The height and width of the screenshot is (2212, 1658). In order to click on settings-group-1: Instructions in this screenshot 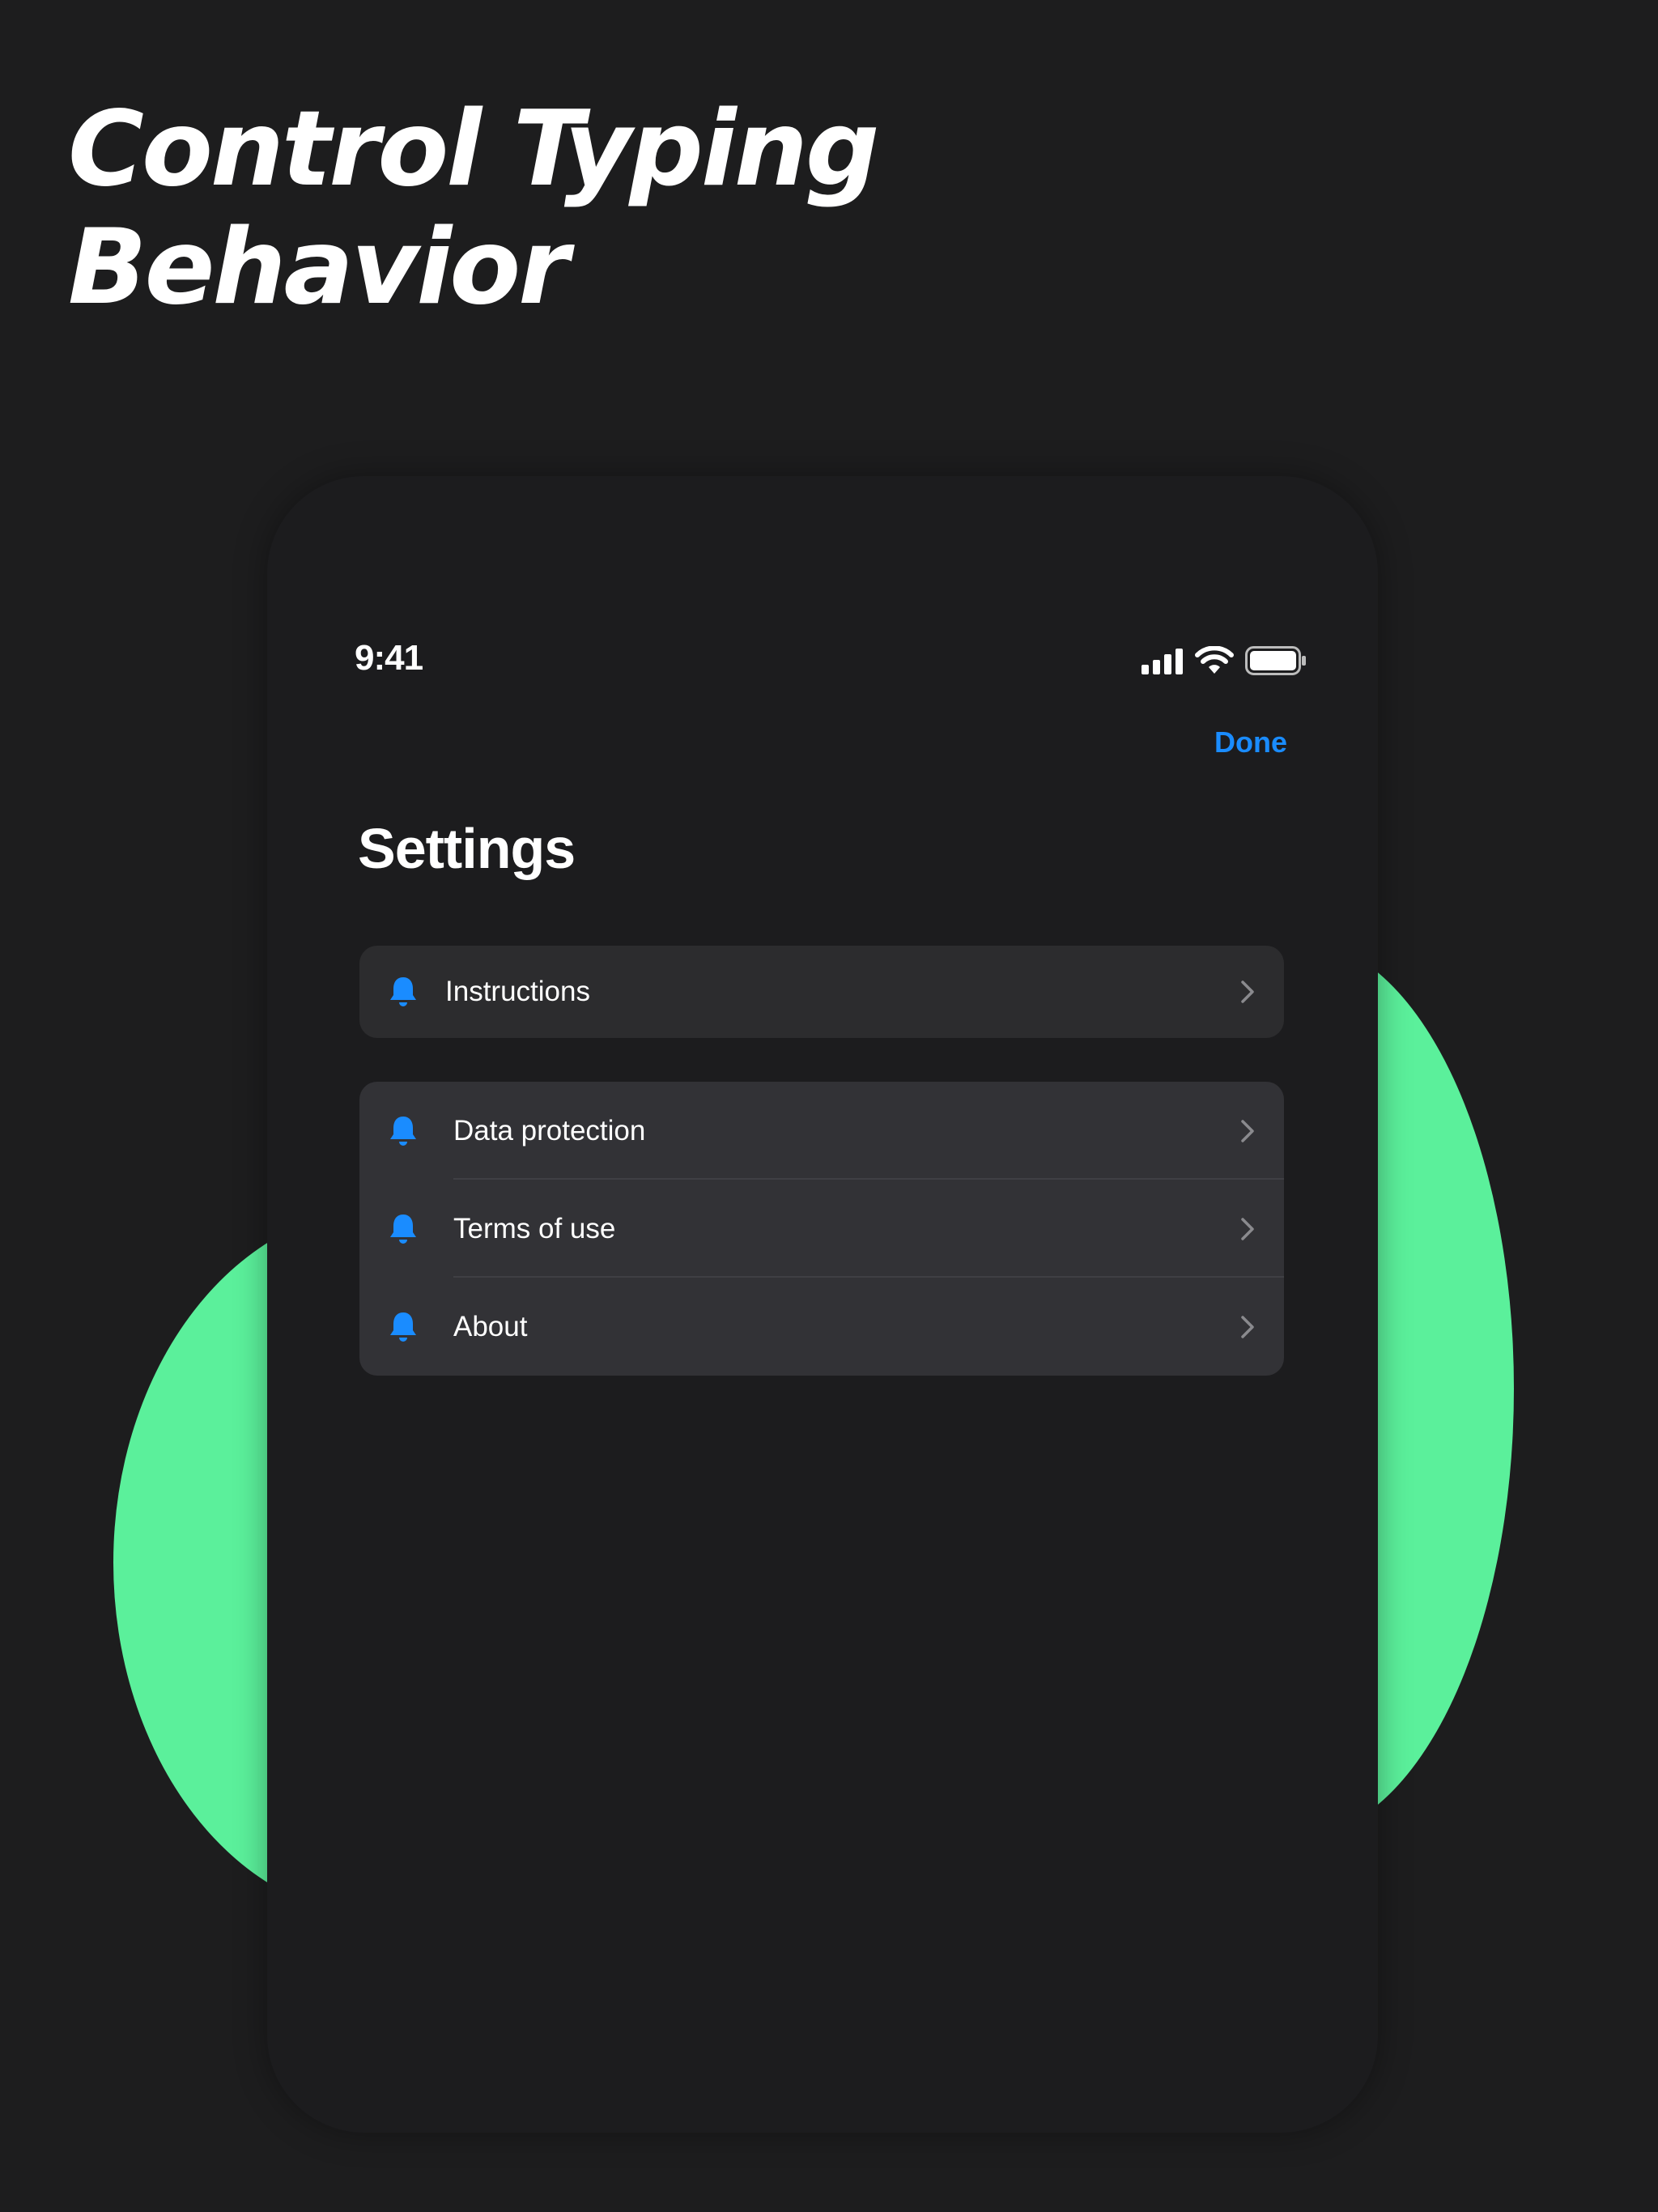, I will do `click(821, 992)`.